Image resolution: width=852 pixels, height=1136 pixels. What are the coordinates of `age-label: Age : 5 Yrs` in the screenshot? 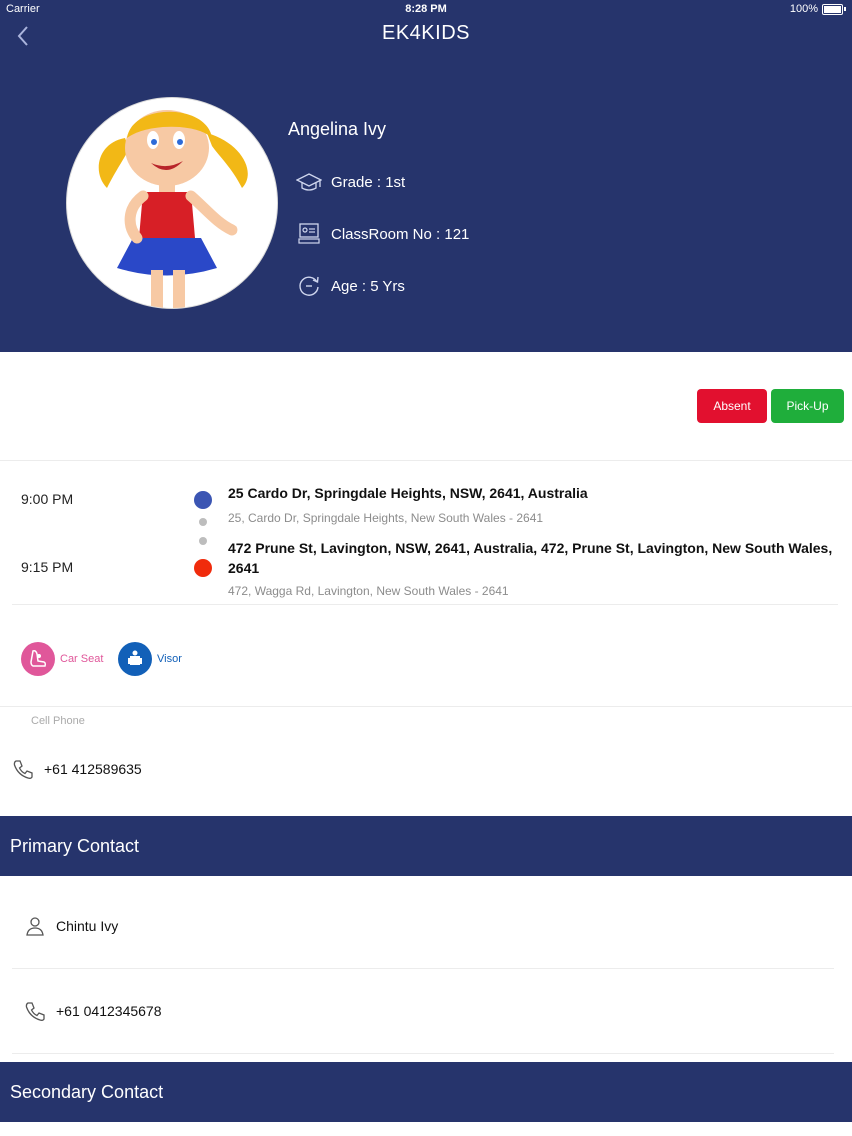 It's located at (368, 286).